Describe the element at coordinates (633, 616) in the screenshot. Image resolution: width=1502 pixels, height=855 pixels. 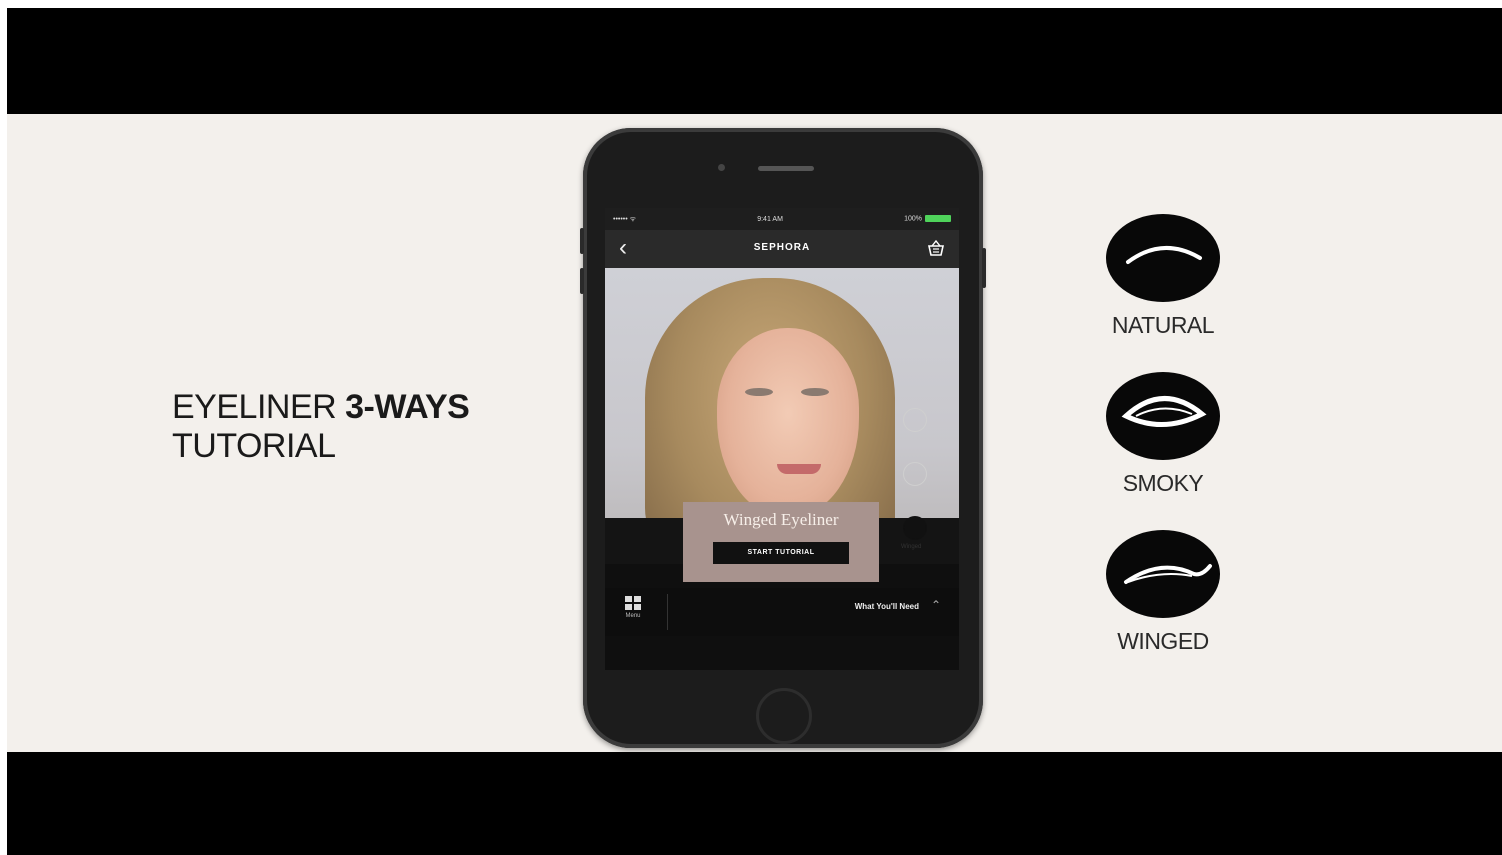
I see `menu-label: Menu` at that location.